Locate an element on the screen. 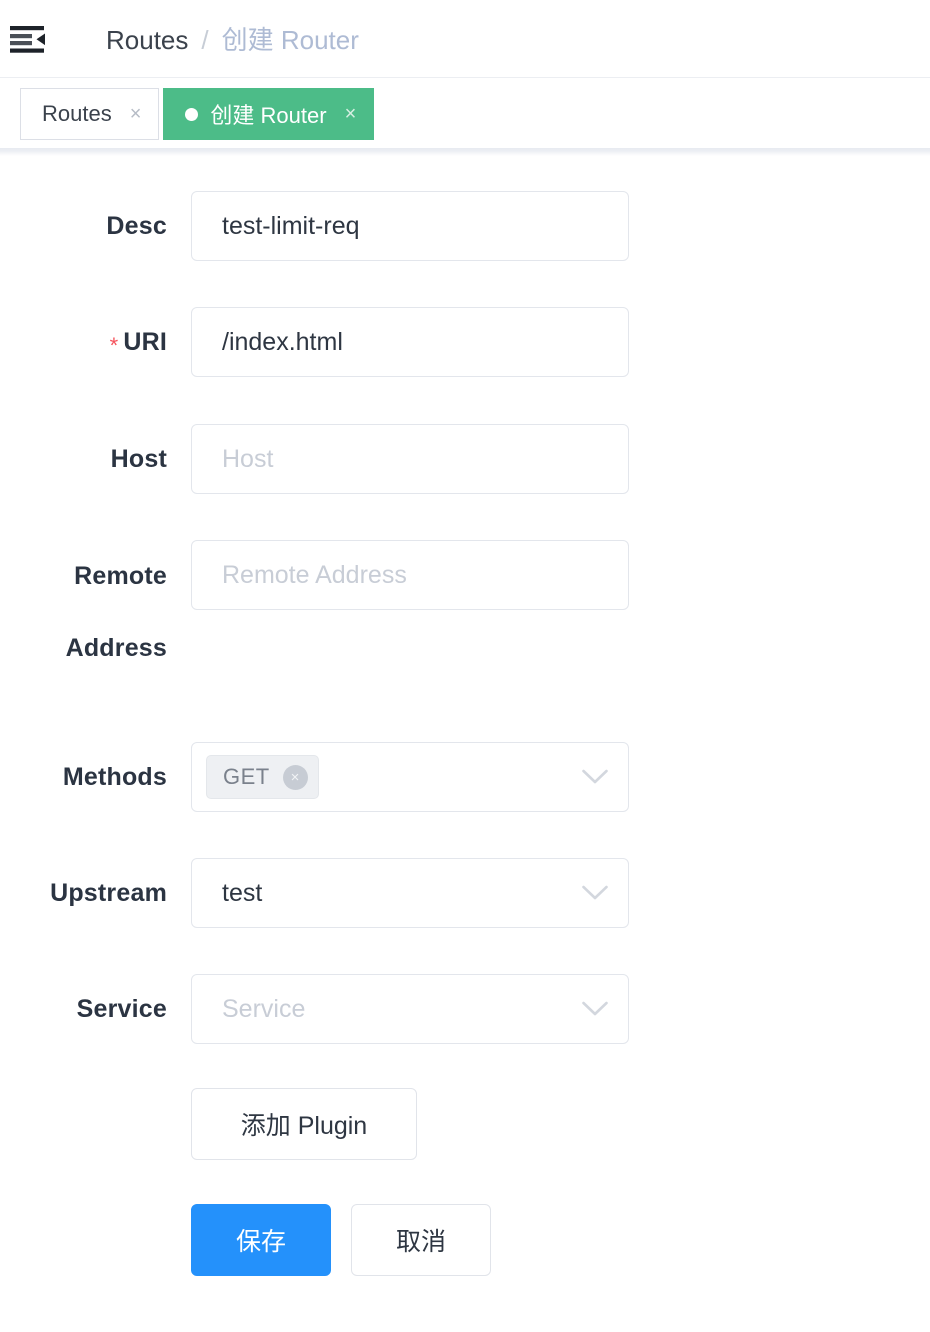 Image resolution: width=930 pixels, height=1332 pixels. breadcrumb: Routes / 创建 Router is located at coordinates (232, 38).